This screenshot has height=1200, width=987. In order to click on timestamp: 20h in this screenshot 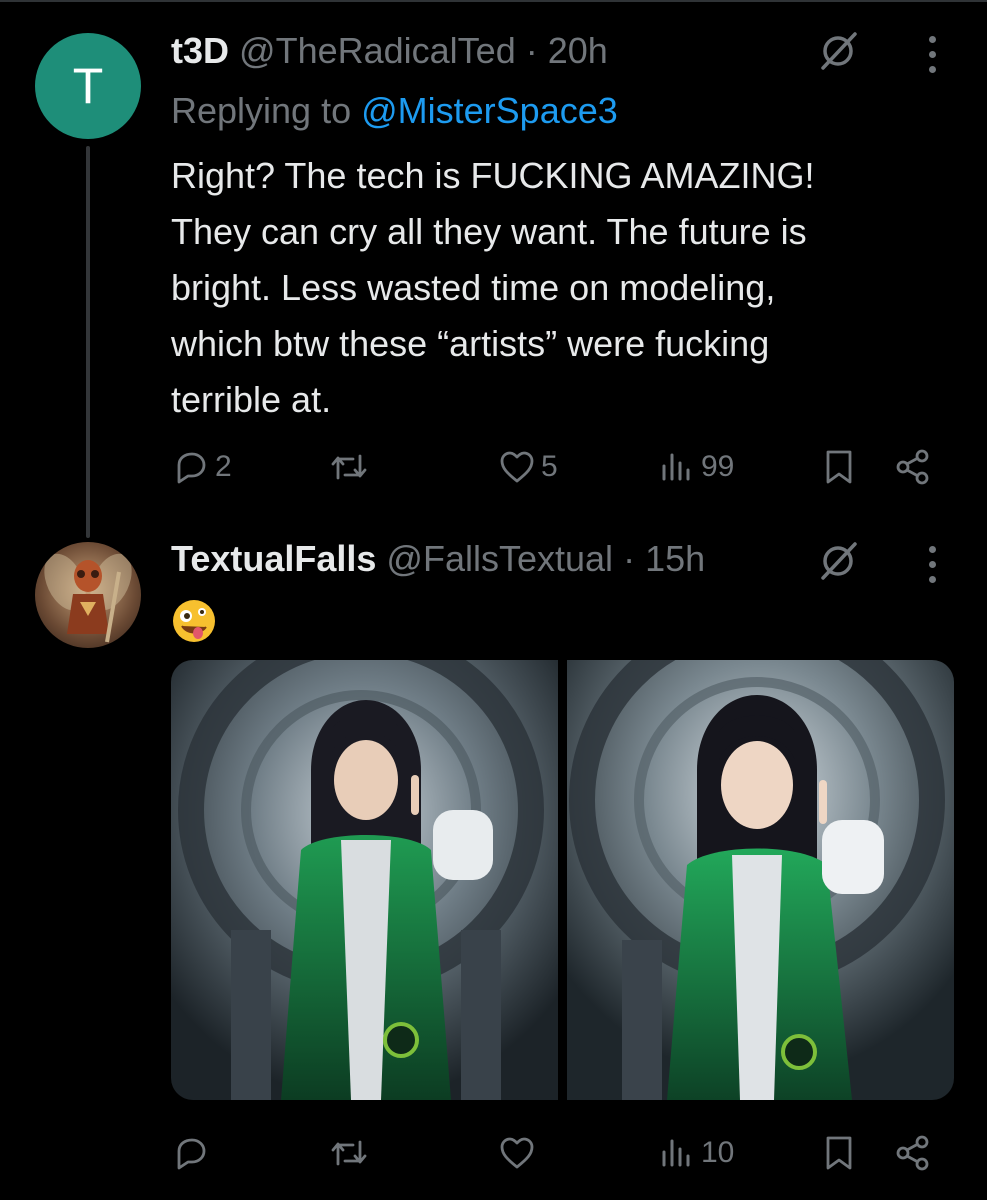, I will do `click(578, 50)`.